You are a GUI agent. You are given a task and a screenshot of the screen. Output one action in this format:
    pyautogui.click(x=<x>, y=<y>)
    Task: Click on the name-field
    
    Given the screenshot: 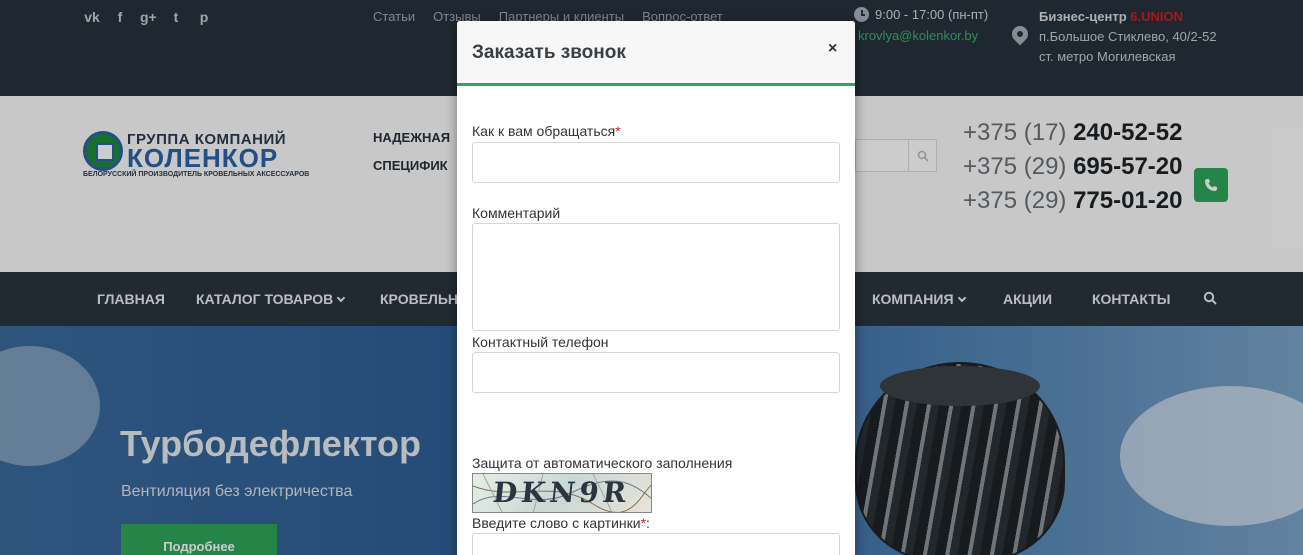 What is the action you would take?
    pyautogui.click(x=656, y=162)
    